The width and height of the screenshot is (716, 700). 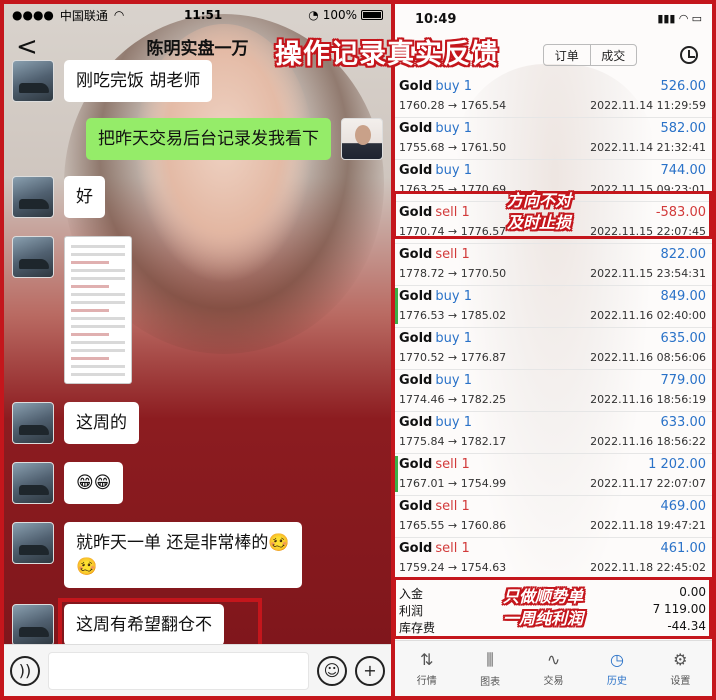 I want to click on tab-orders: 订单, so click(x=567, y=55).